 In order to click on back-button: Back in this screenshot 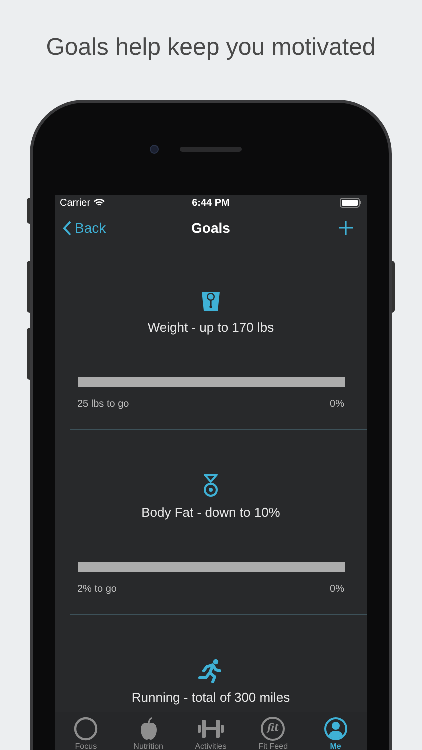, I will do `click(98, 228)`.